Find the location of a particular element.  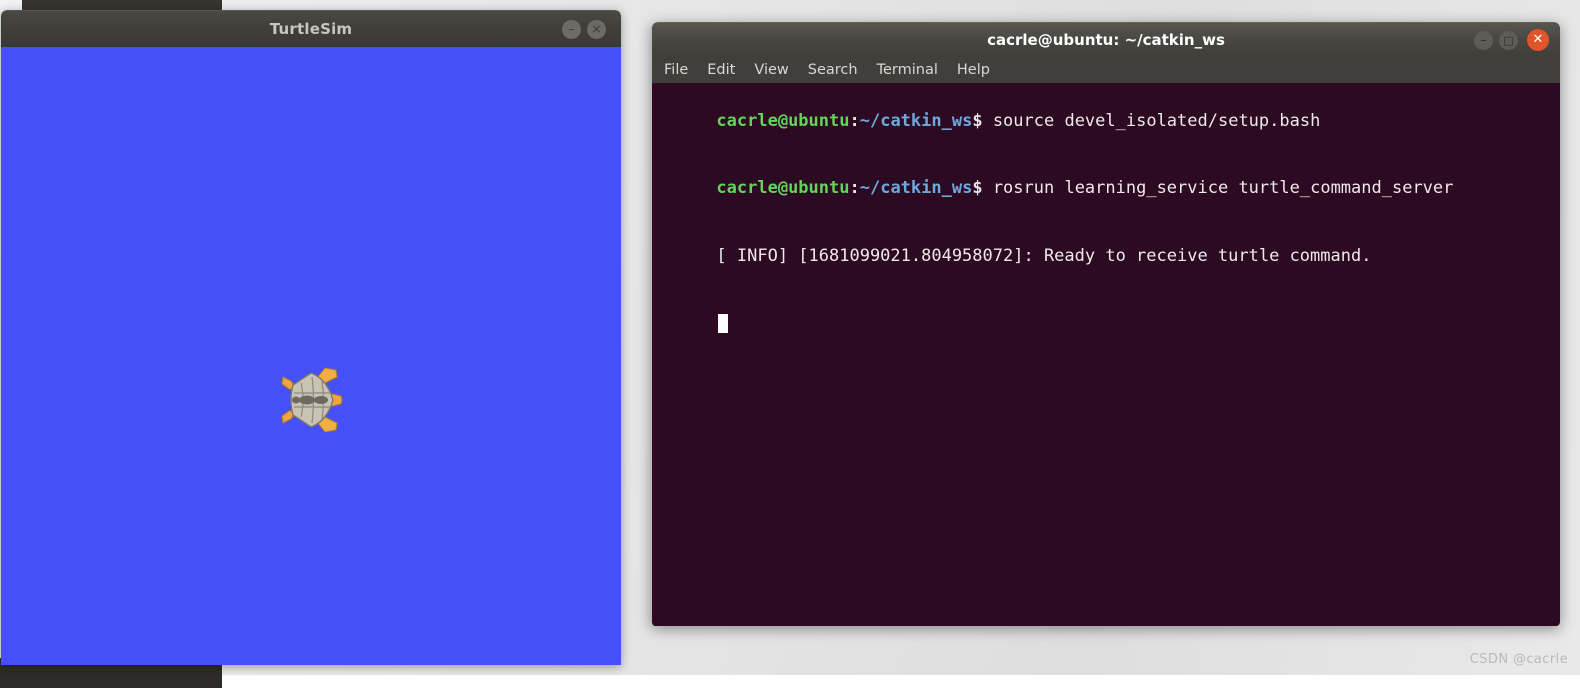

watermark: CSDN @cacrle is located at coordinates (1518, 659).